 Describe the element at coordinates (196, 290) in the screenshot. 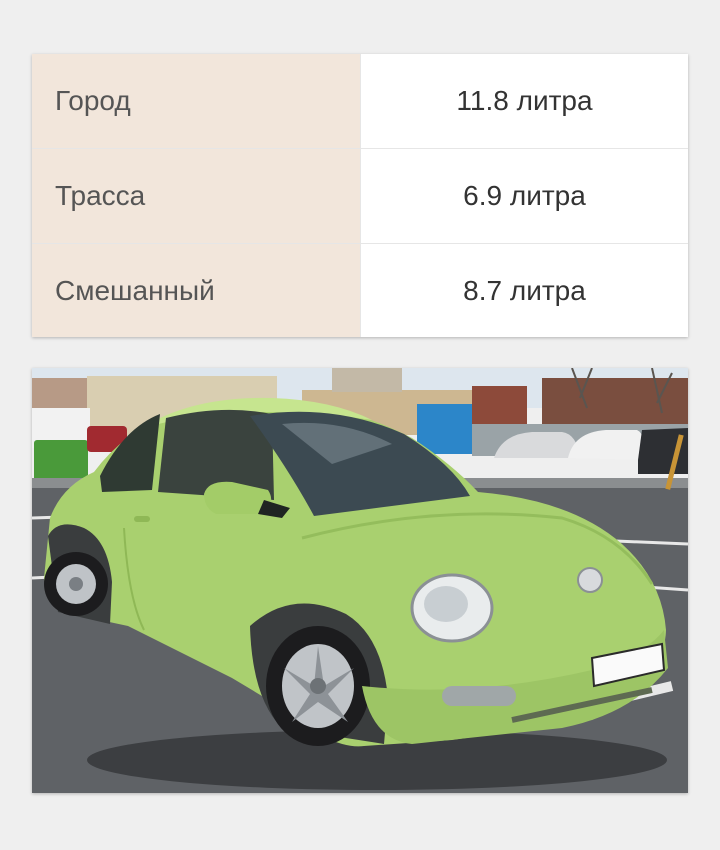

I see `row-label-mixed: Смешанный` at that location.